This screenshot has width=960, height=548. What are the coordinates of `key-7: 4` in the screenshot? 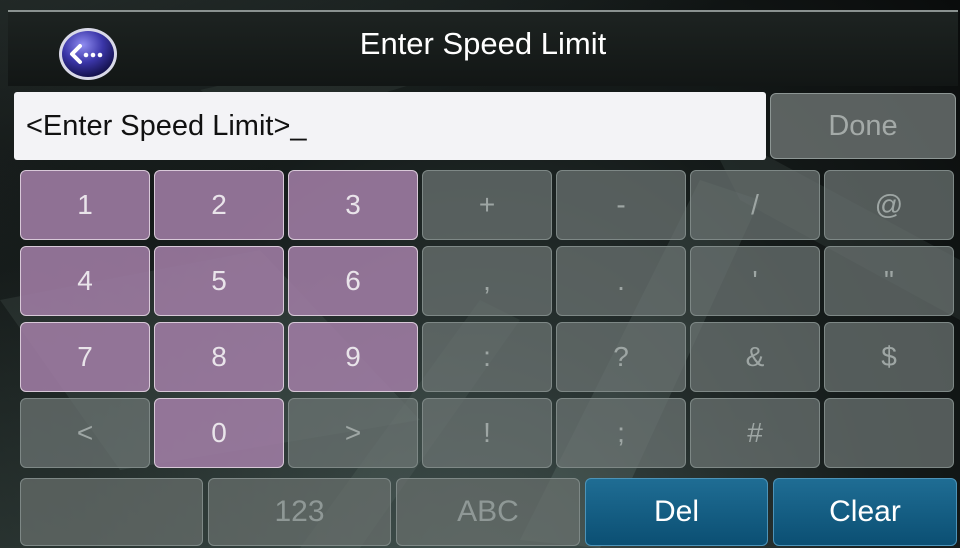 It's located at (85, 281).